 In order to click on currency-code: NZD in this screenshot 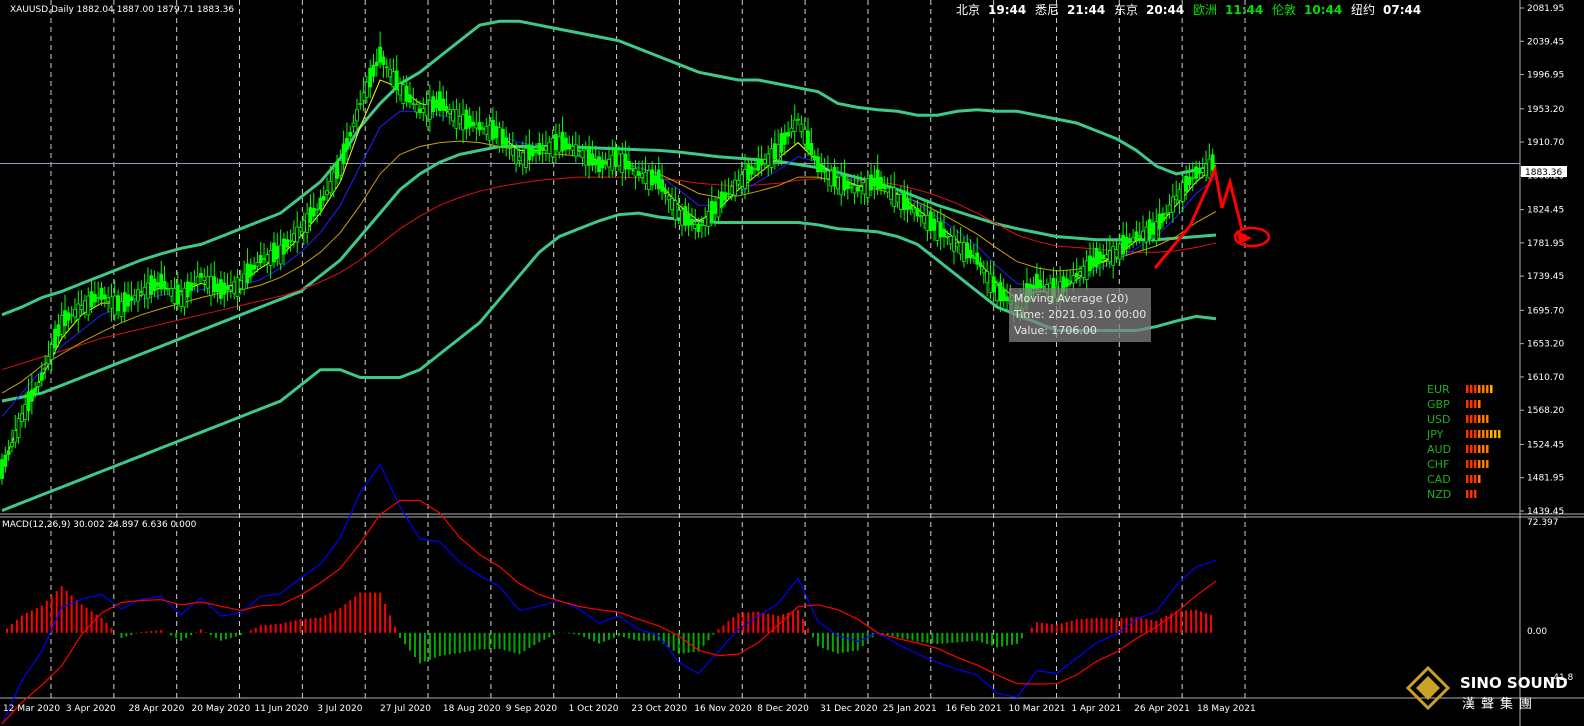, I will do `click(1439, 494)`.